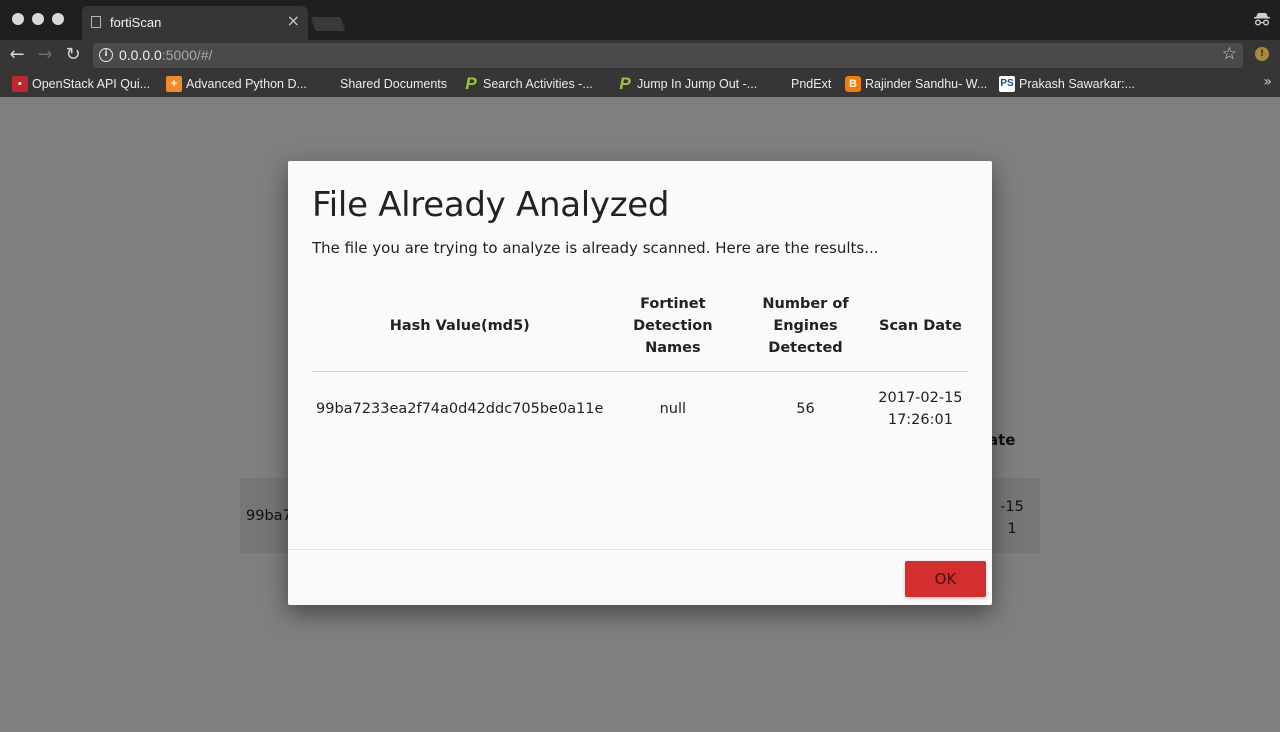  Describe the element at coordinates (136, 22) in the screenshot. I see `tab-title: fortiScan` at that location.